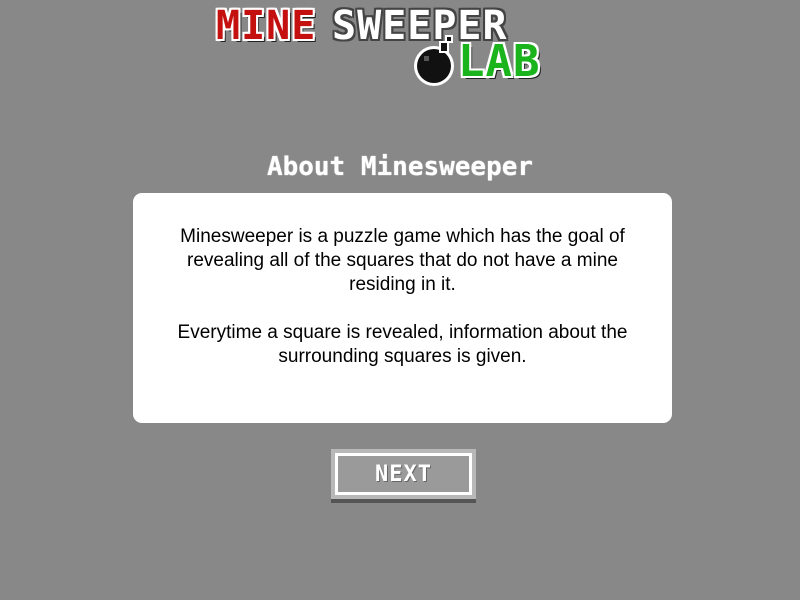 Image resolution: width=800 pixels, height=600 pixels. Describe the element at coordinates (499, 61) in the screenshot. I see `logo-word-lab: Lab` at that location.